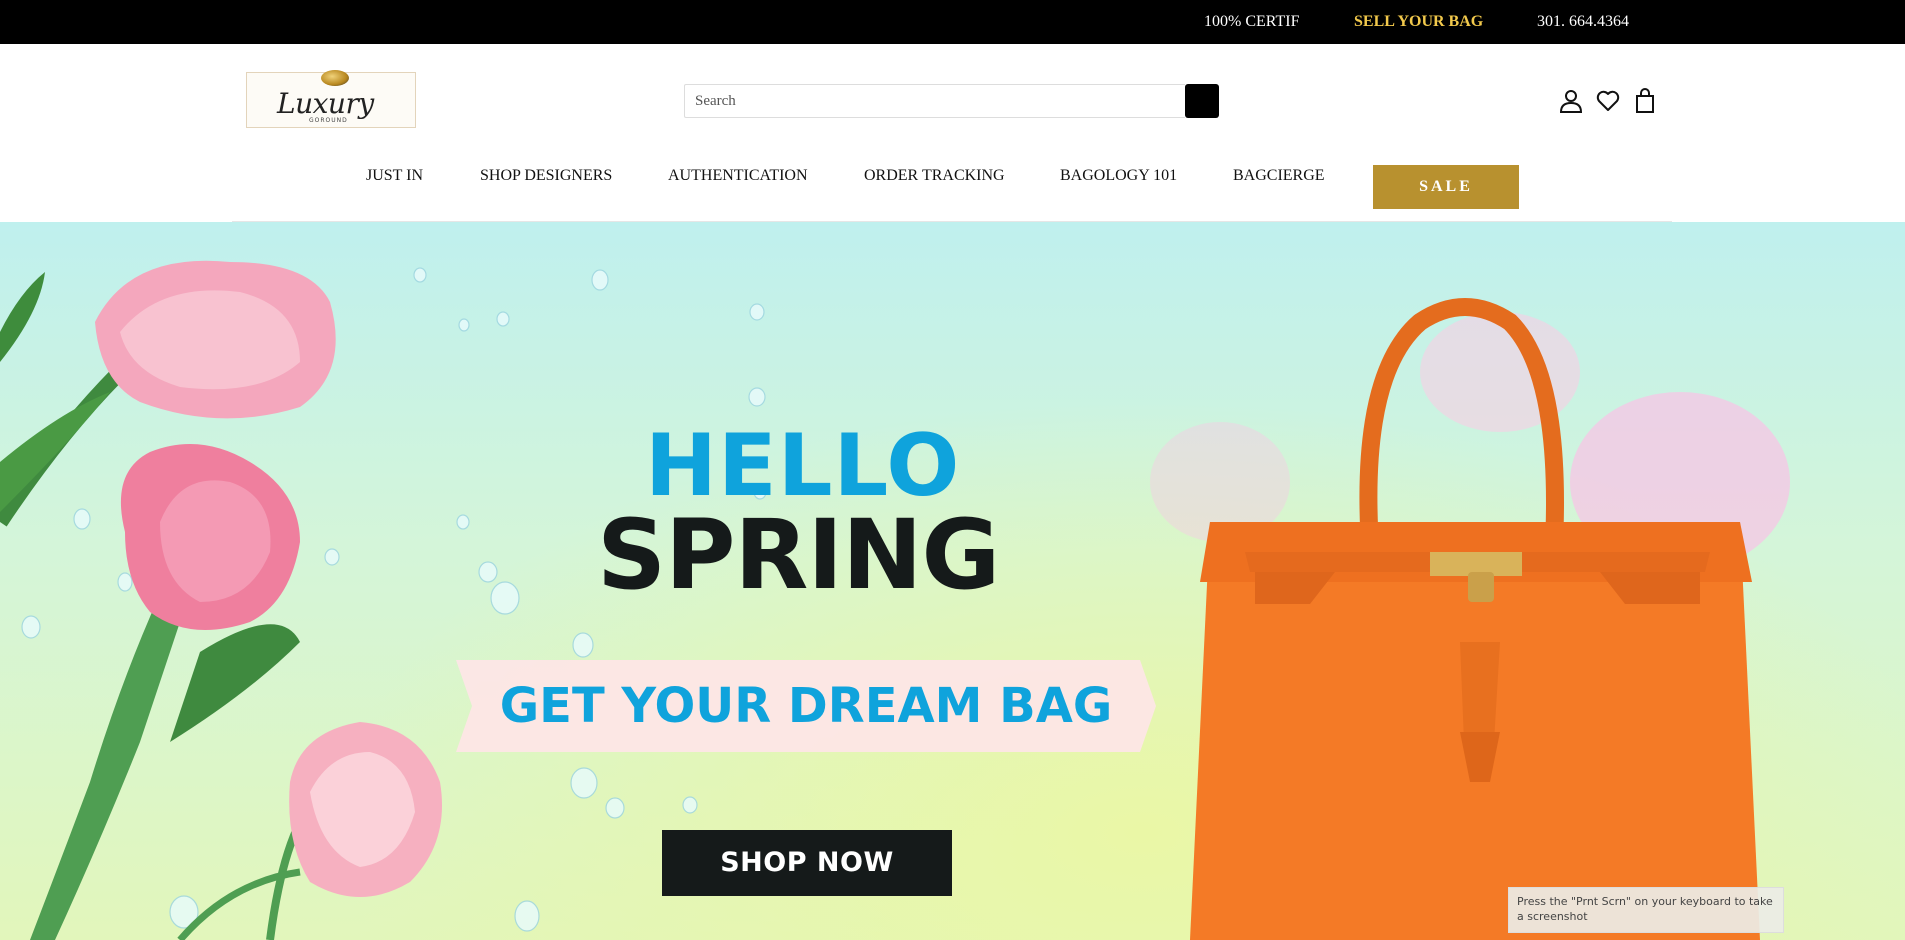 Image resolution: width=1905 pixels, height=940 pixels. What do you see at coordinates (1279, 176) in the screenshot?
I see `nav-bagcierge: BAGCIERGE` at bounding box center [1279, 176].